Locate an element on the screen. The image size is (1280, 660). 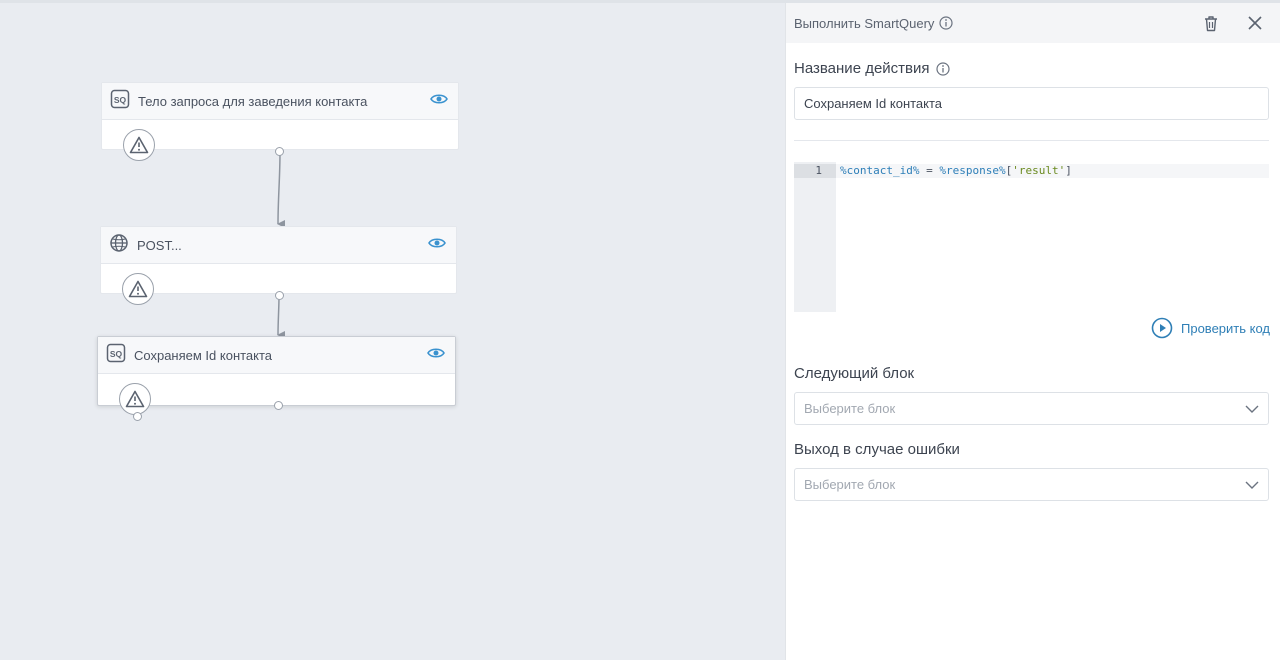
node-title: Сохраняем Id контакта is located at coordinates (203, 355).